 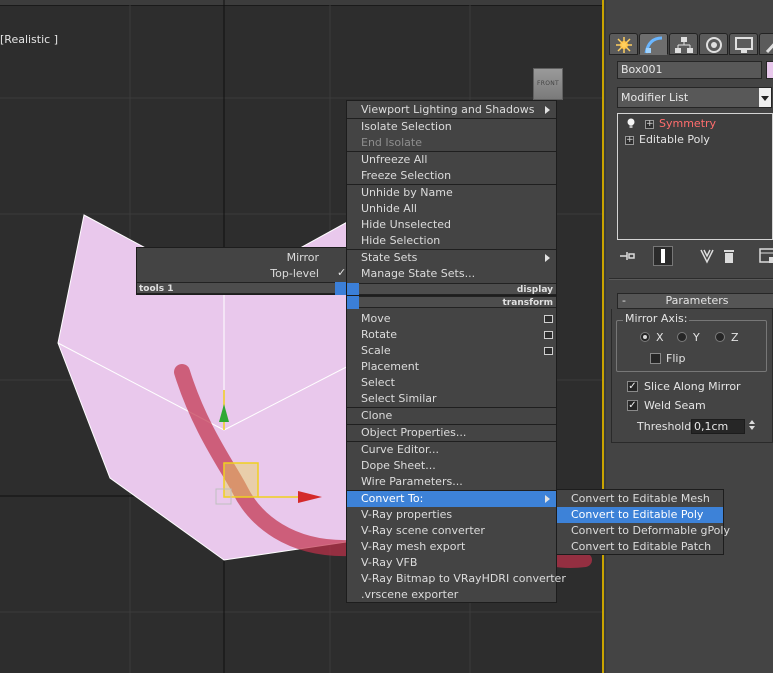 I want to click on stack-item-label: Editable Poly, so click(x=674, y=139).